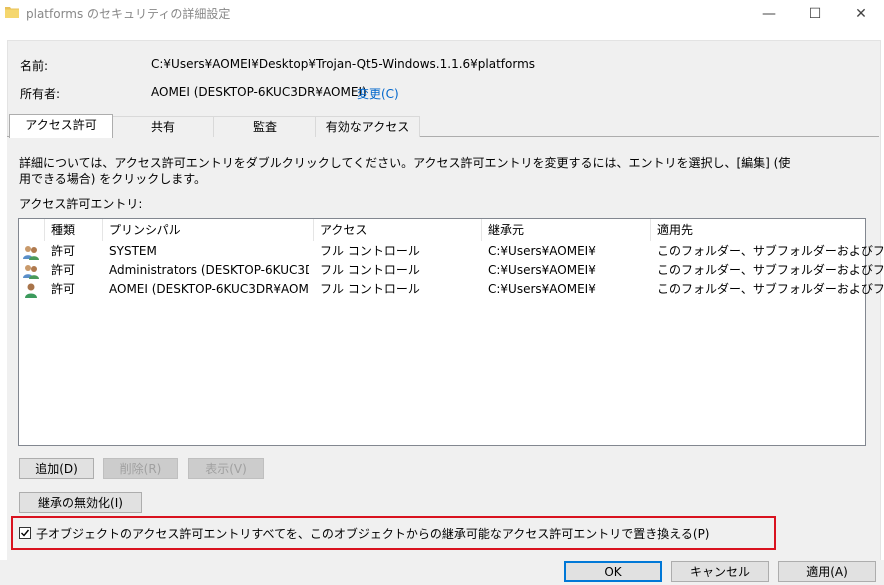  Describe the element at coordinates (769, 14) in the screenshot. I see `minimize-button: —` at that location.